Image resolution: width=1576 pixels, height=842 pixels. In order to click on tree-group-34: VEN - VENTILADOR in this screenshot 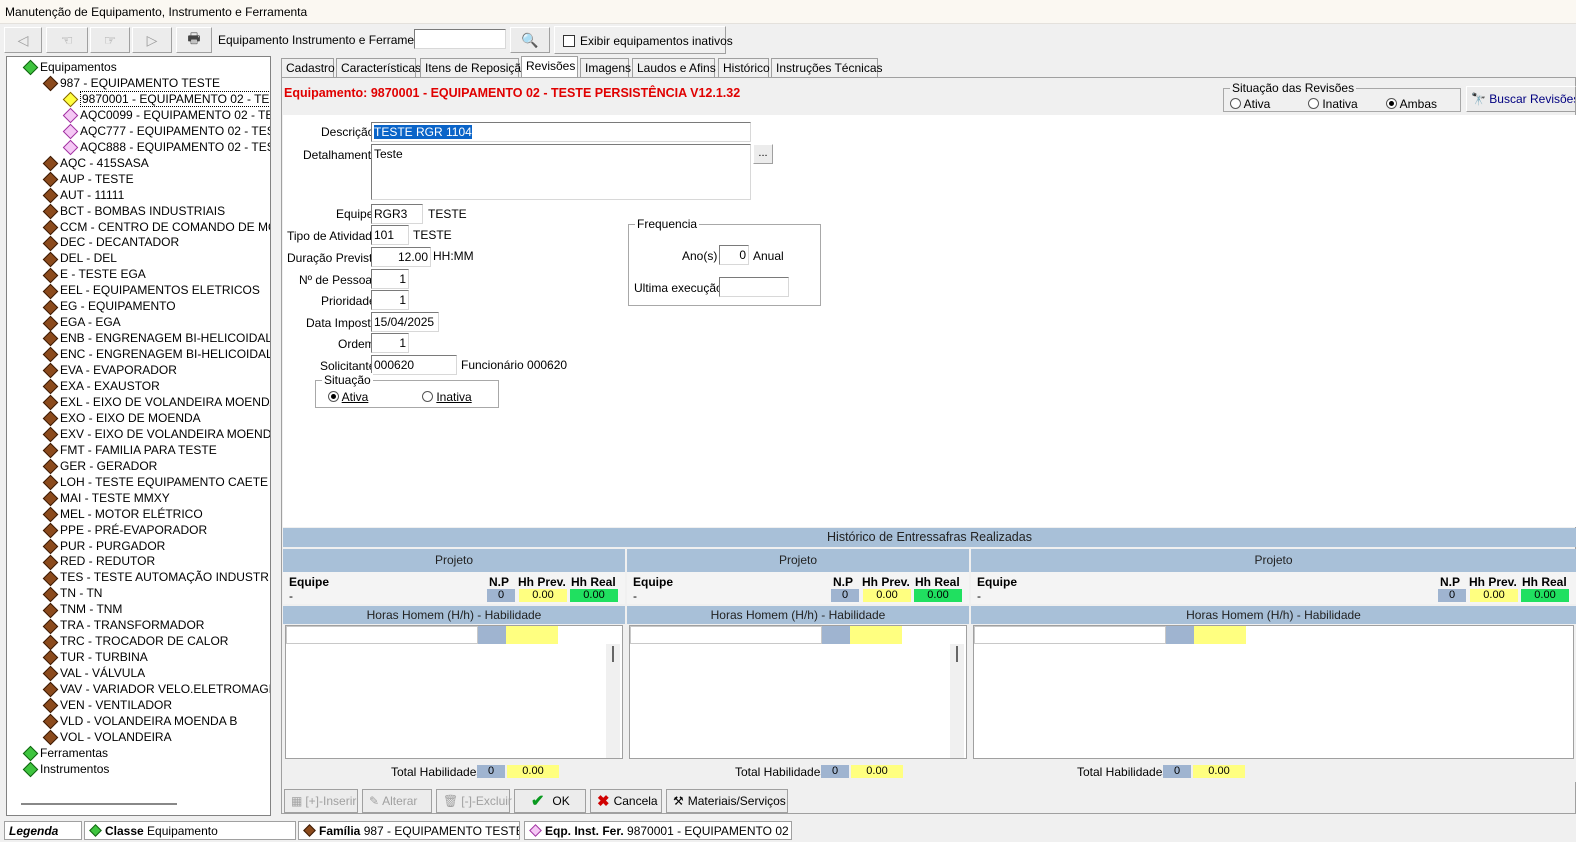, I will do `click(107, 705)`.